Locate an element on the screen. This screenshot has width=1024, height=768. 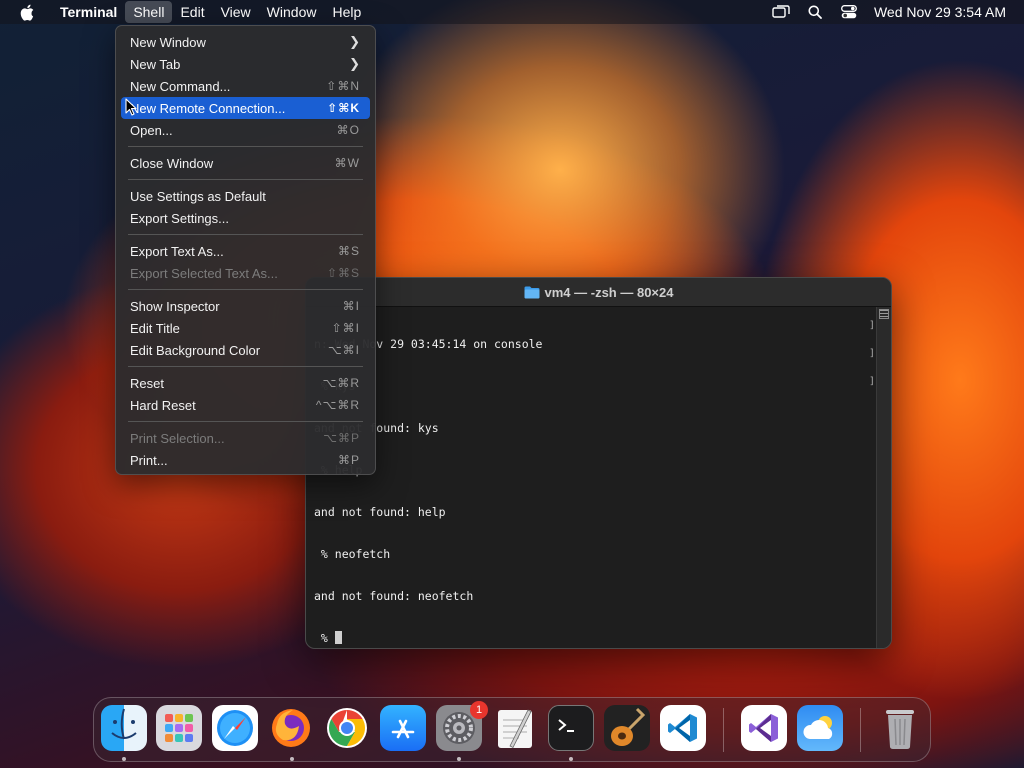
terminal-line: and not found: kys is located at coordinates (376, 428).